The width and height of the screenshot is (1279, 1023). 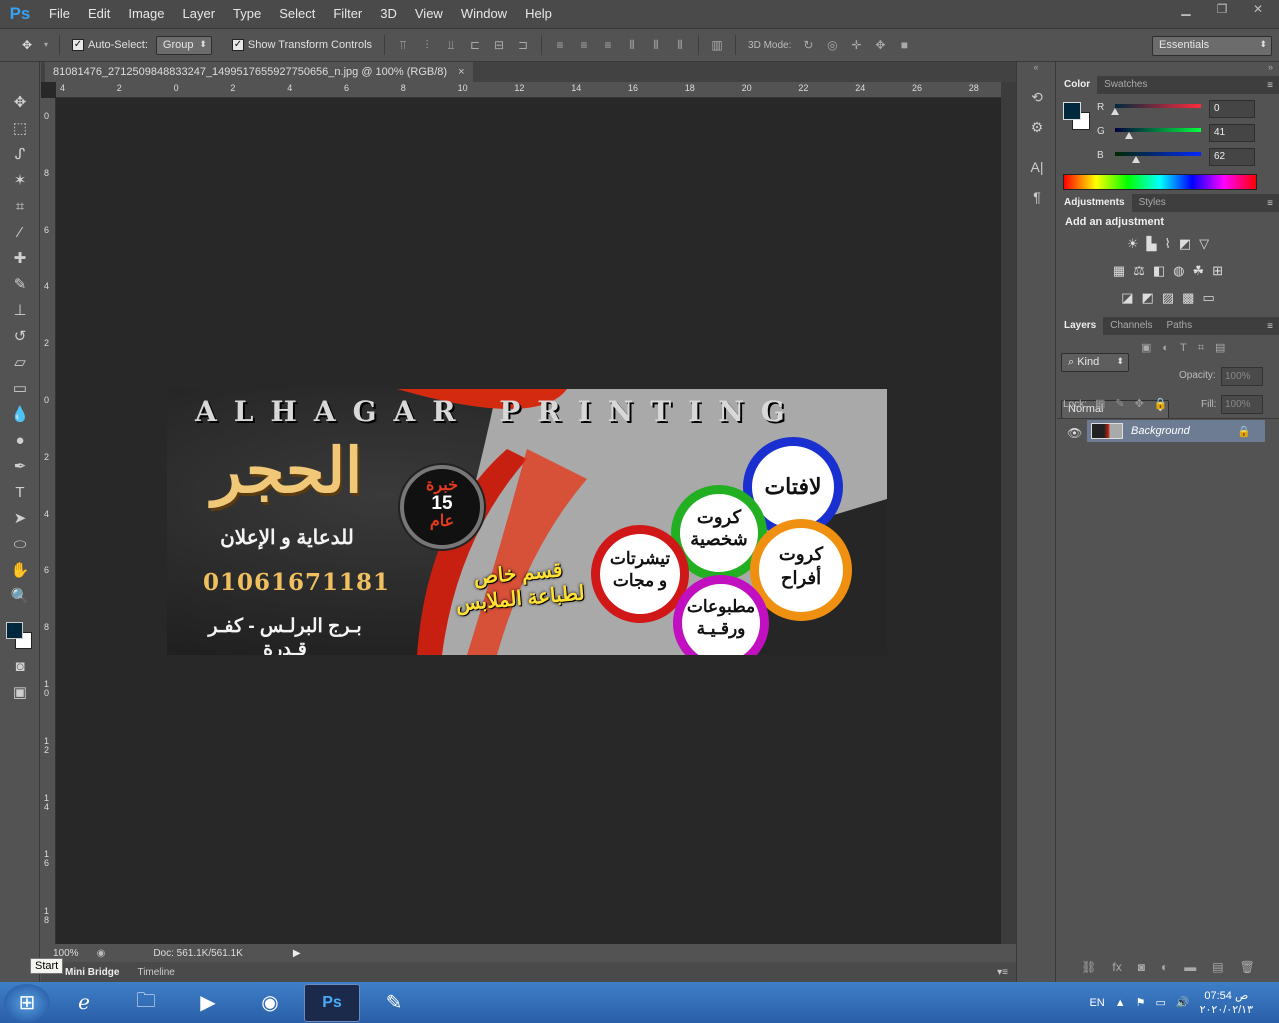 What do you see at coordinates (1094, 203) in the screenshot?
I see `tab-adjustments: Adjustments` at bounding box center [1094, 203].